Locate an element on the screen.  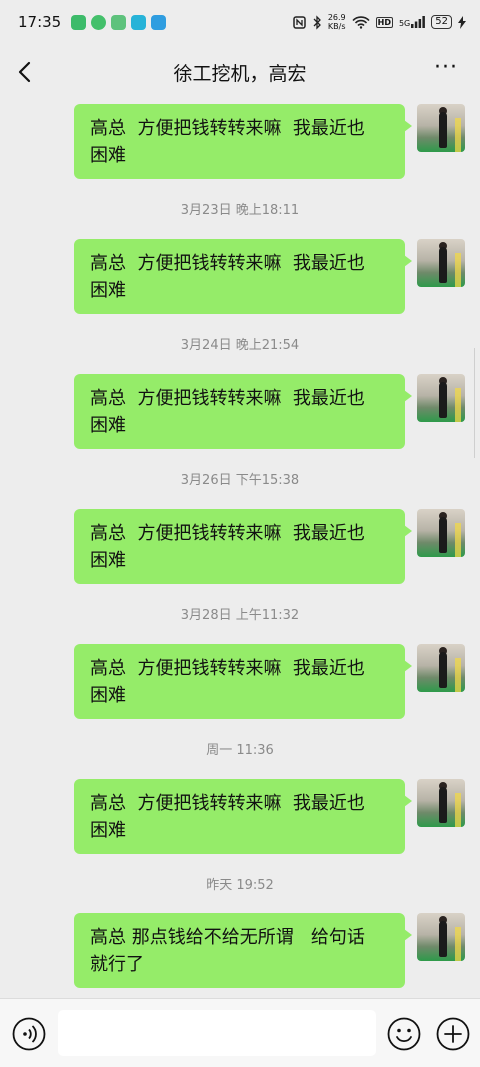
app-notification-icon is located at coordinates (139, 22).